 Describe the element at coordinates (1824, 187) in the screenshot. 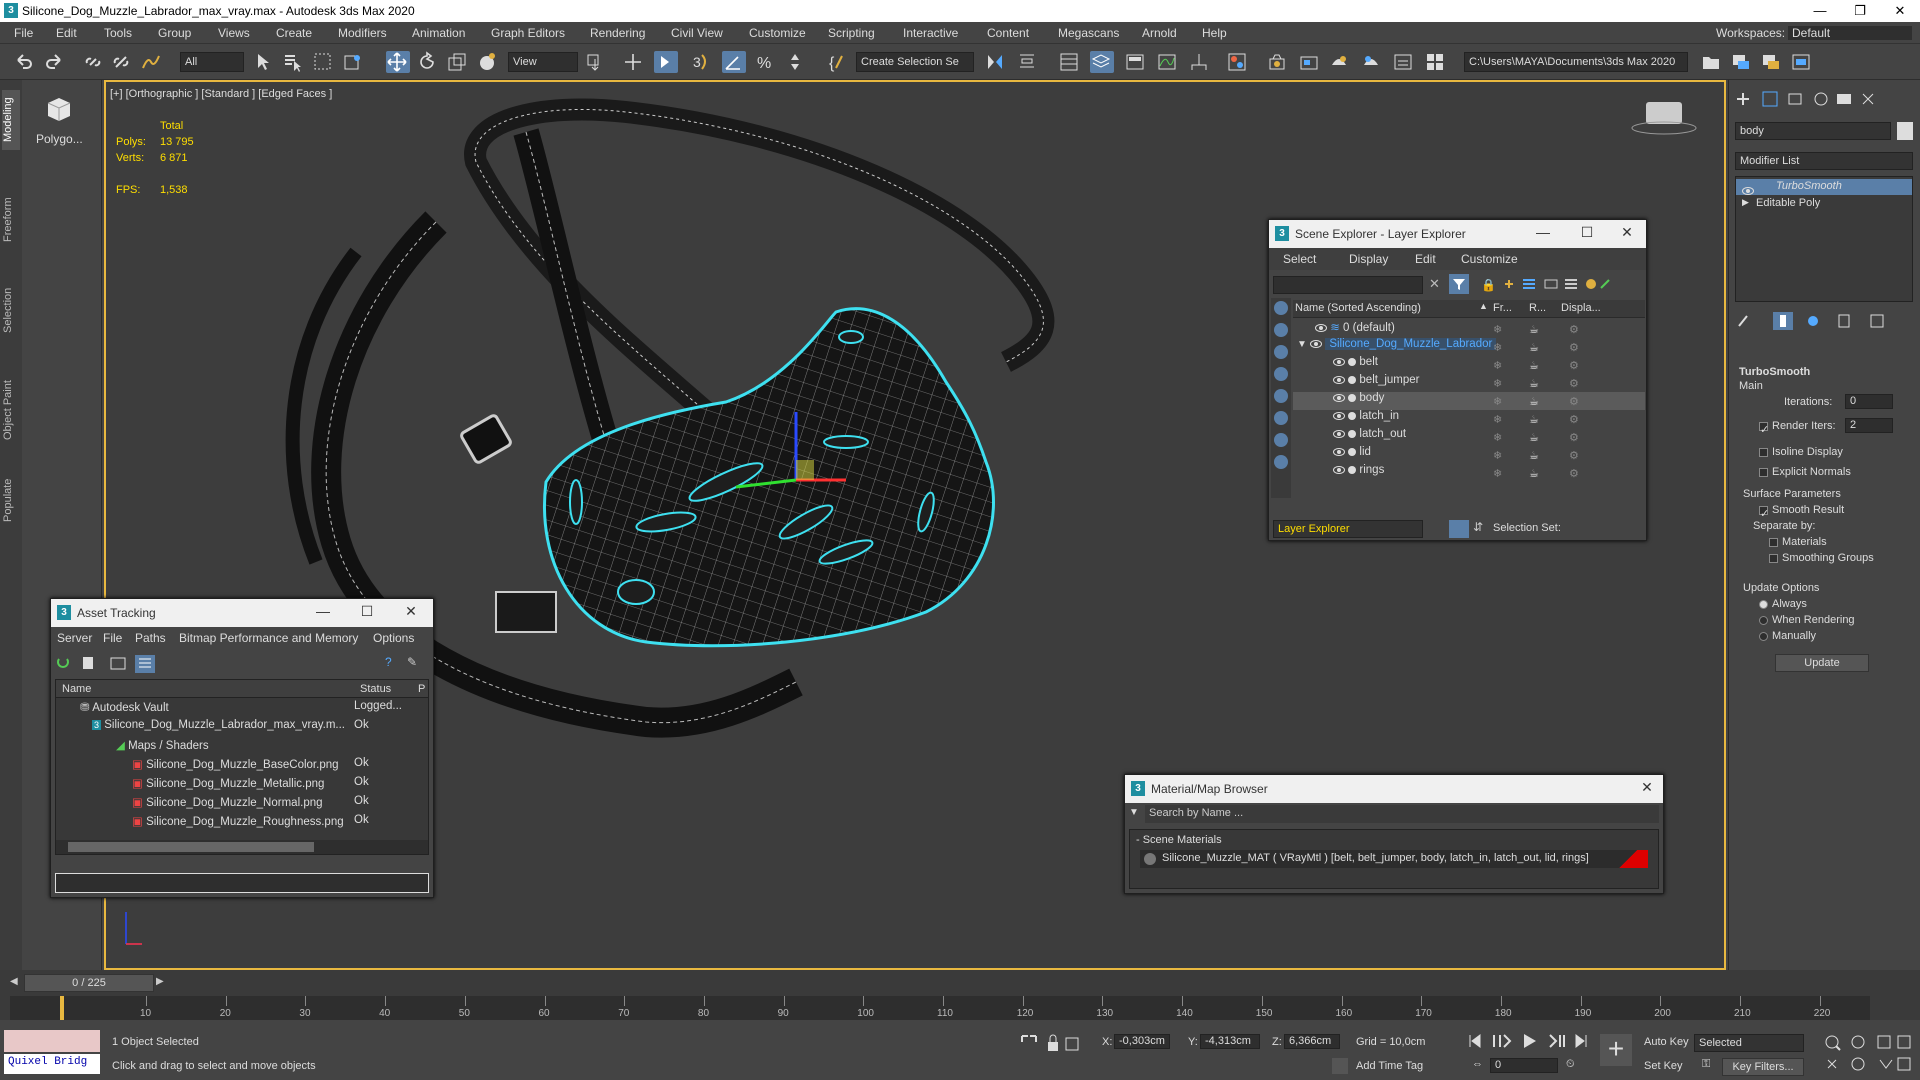

I see `stack-item-turbosmooth: TurboSmooth` at that location.